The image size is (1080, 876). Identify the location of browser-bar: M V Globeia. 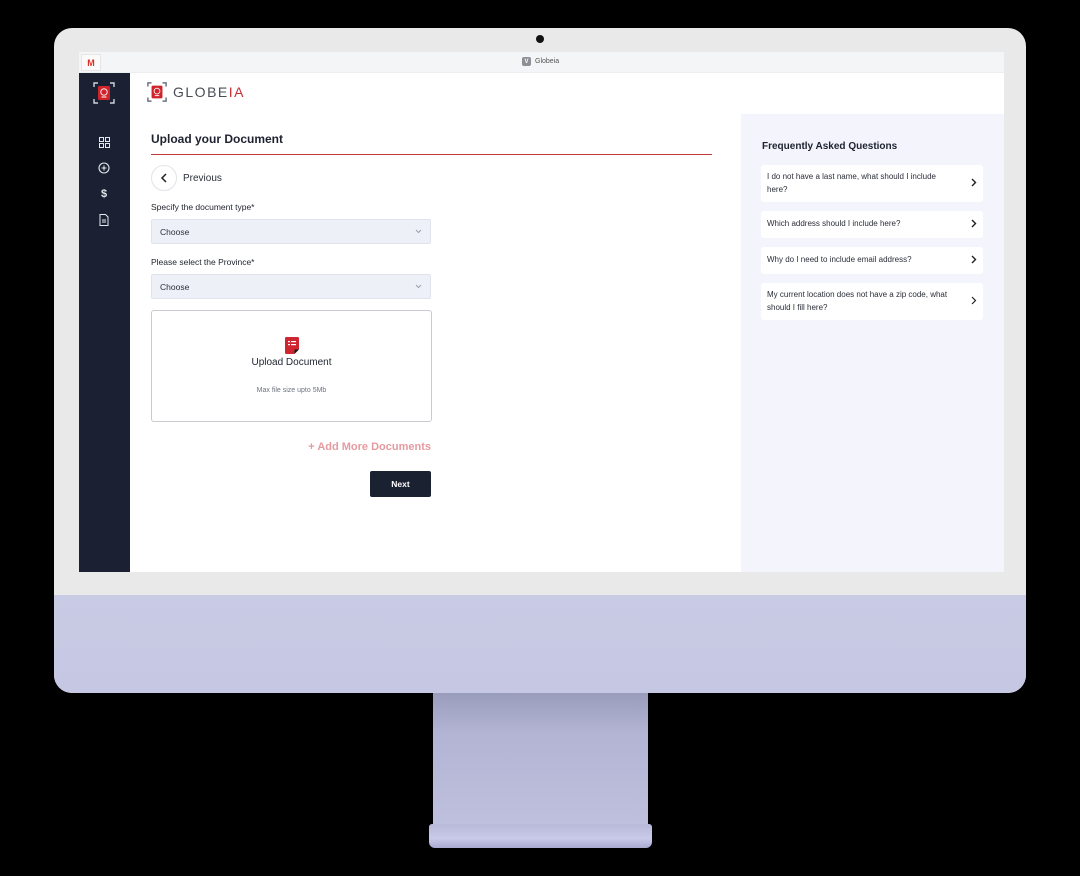
(541, 62).